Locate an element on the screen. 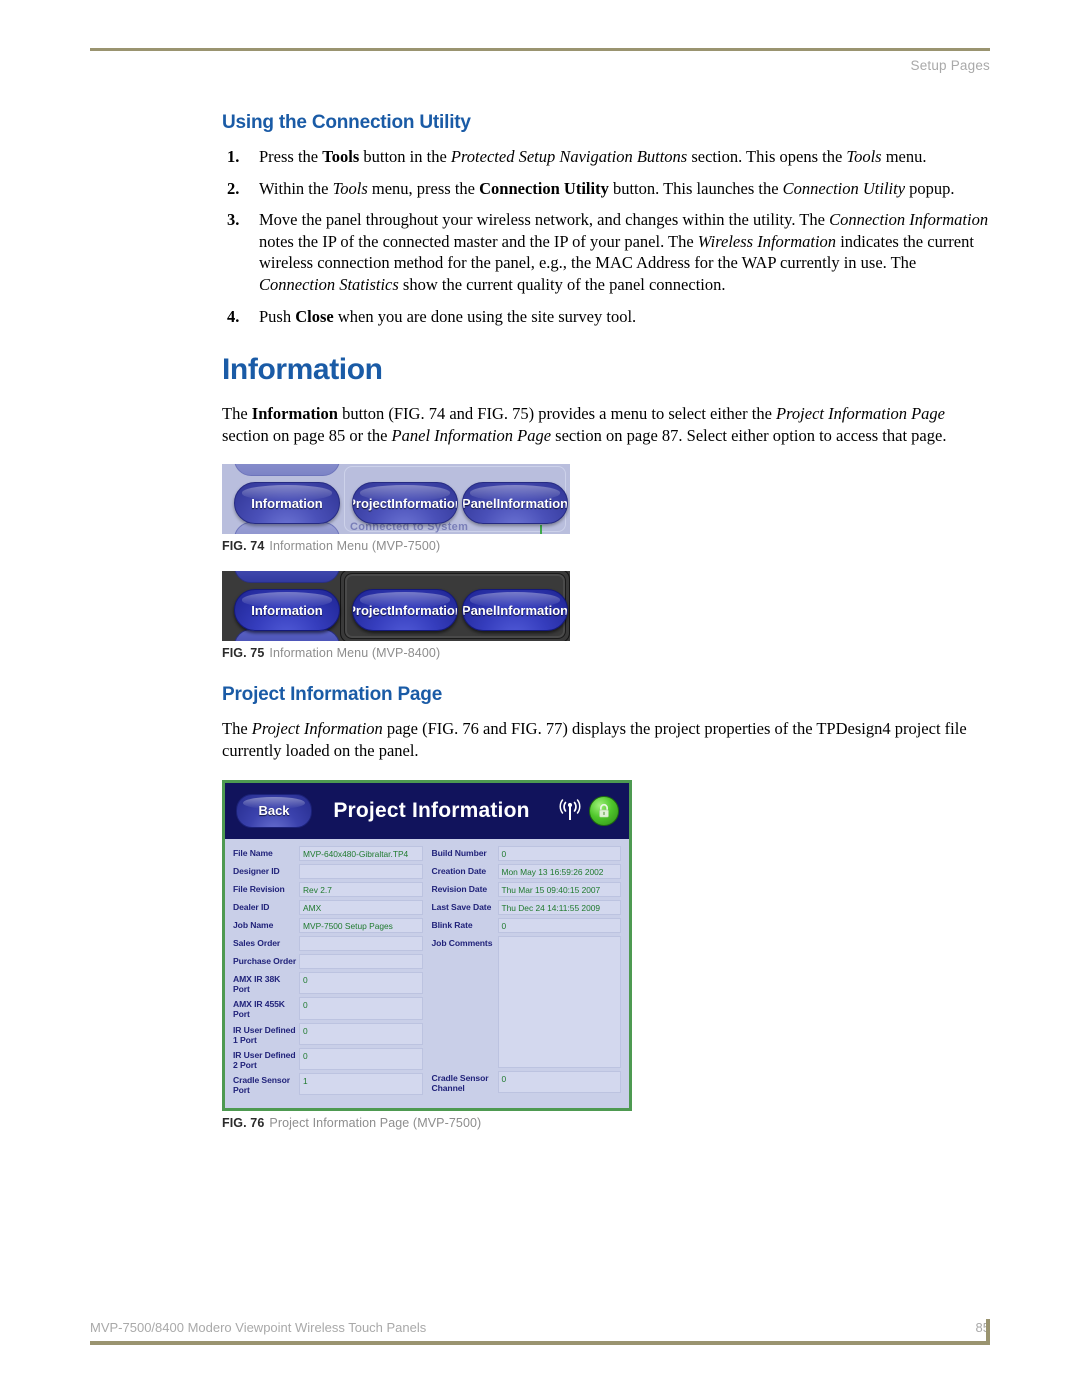 The height and width of the screenshot is (1397, 1080). panel-field-row: AMX IR 38K Port 0 is located at coordinates (328, 983).